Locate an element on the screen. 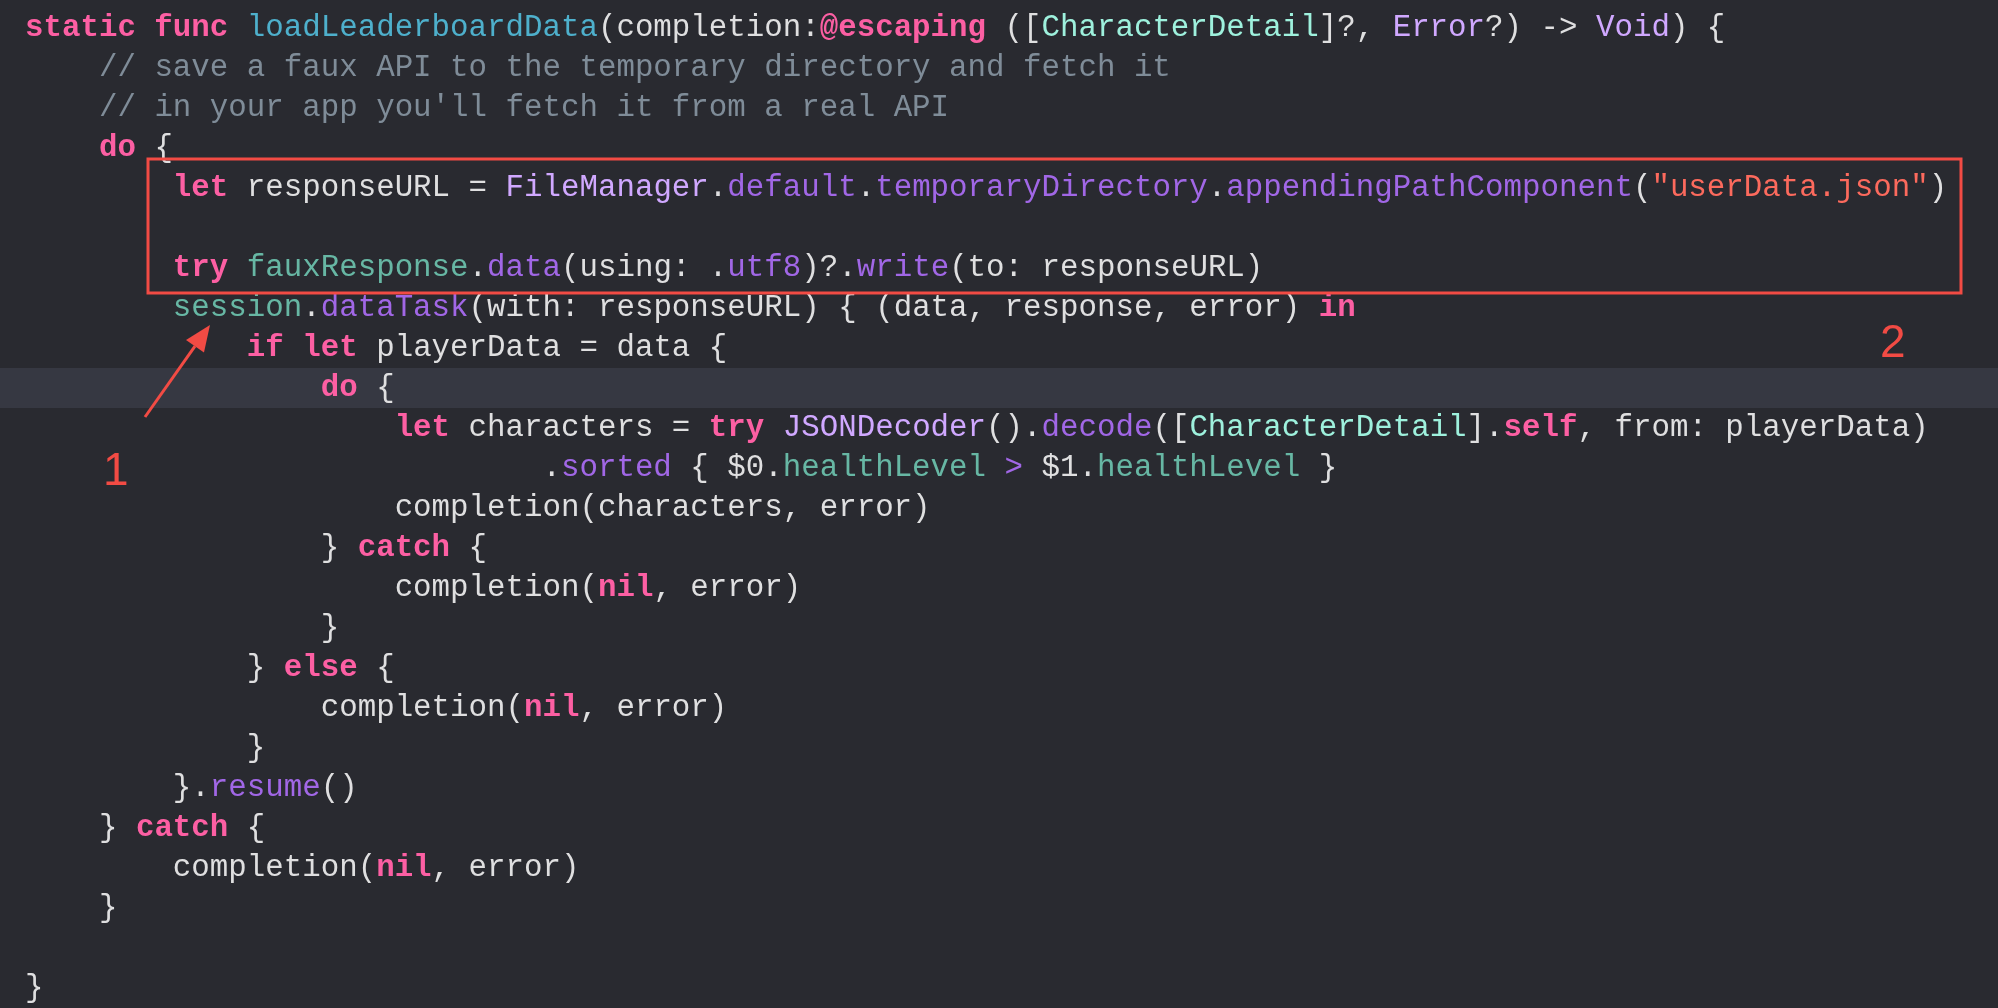 The width and height of the screenshot is (1998, 1008). callout-number: 2 is located at coordinates (1893, 341).